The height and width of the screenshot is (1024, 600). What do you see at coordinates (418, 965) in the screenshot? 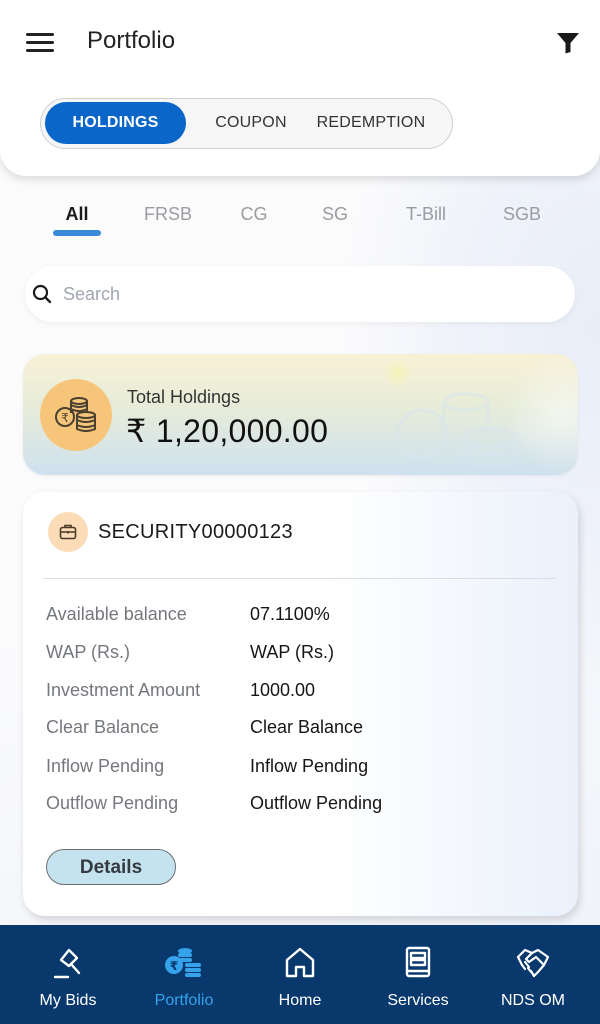
I see `services-book-icon` at bounding box center [418, 965].